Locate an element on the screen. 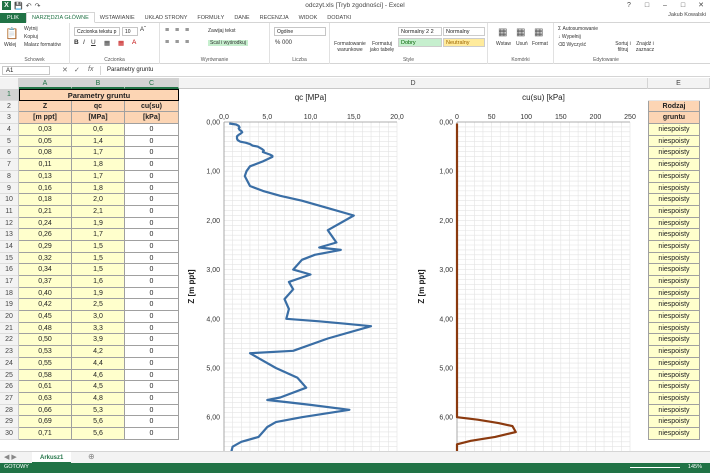 The width and height of the screenshot is (710, 473). column-header-c: C is located at coordinates (152, 83).